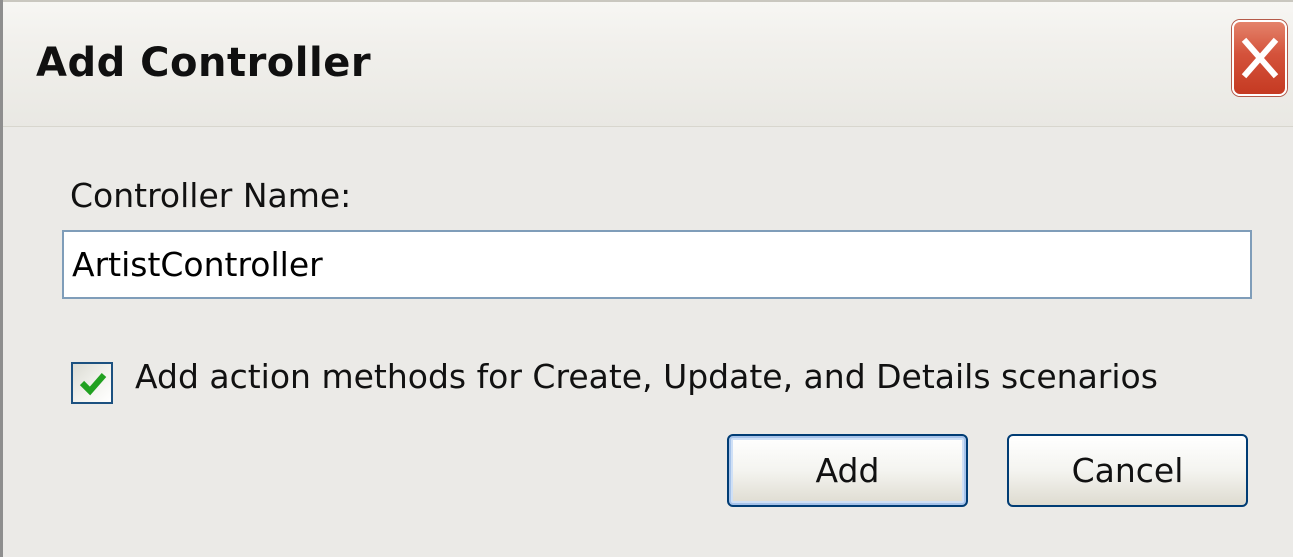 The width and height of the screenshot is (1293, 557). I want to click on cancel-button: Cancel, so click(1127, 470).